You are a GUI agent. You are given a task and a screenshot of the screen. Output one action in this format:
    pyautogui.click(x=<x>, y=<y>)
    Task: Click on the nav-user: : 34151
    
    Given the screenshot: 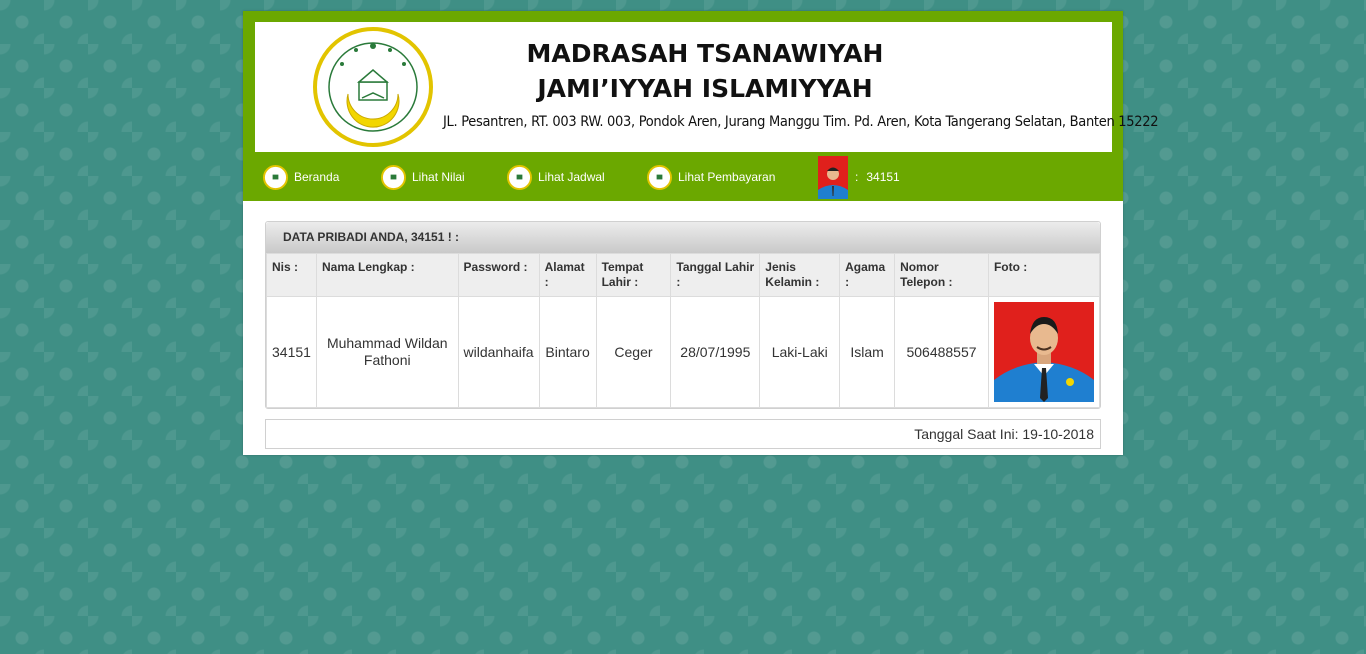 What is the action you would take?
    pyautogui.click(x=859, y=177)
    